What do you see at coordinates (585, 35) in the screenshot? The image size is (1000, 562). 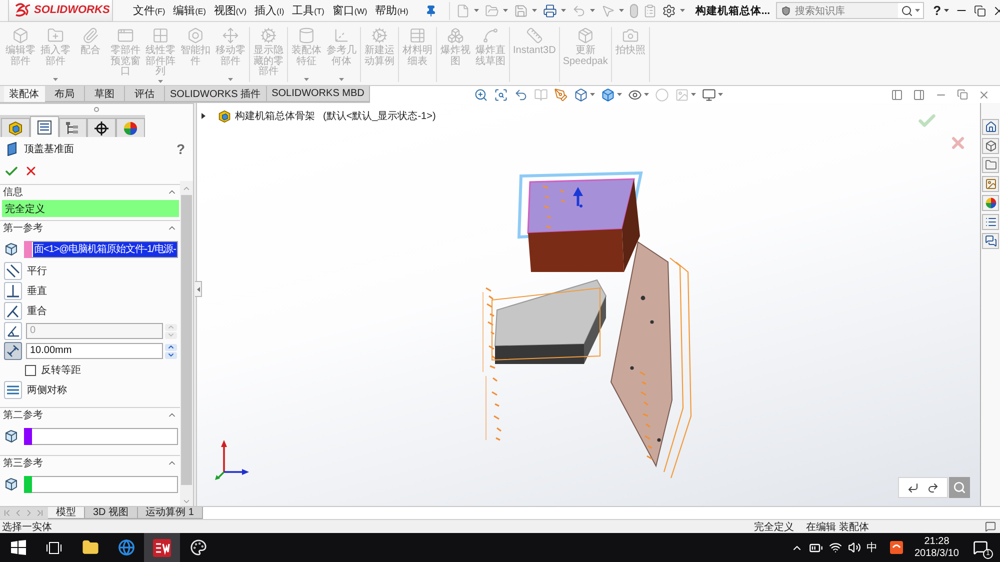 I see `package-icon` at bounding box center [585, 35].